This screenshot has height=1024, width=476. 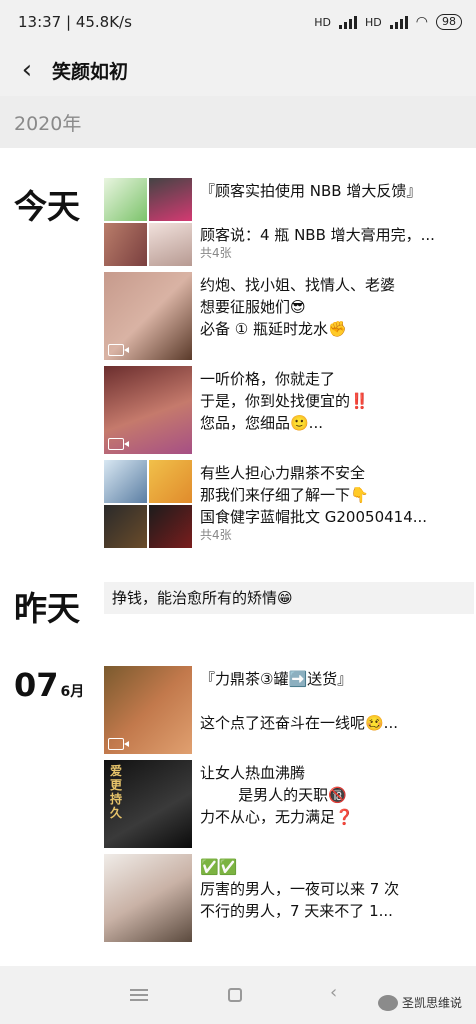 What do you see at coordinates (238, 70) in the screenshot?
I see `title-bar: ‹ 笑颜如初` at bounding box center [238, 70].